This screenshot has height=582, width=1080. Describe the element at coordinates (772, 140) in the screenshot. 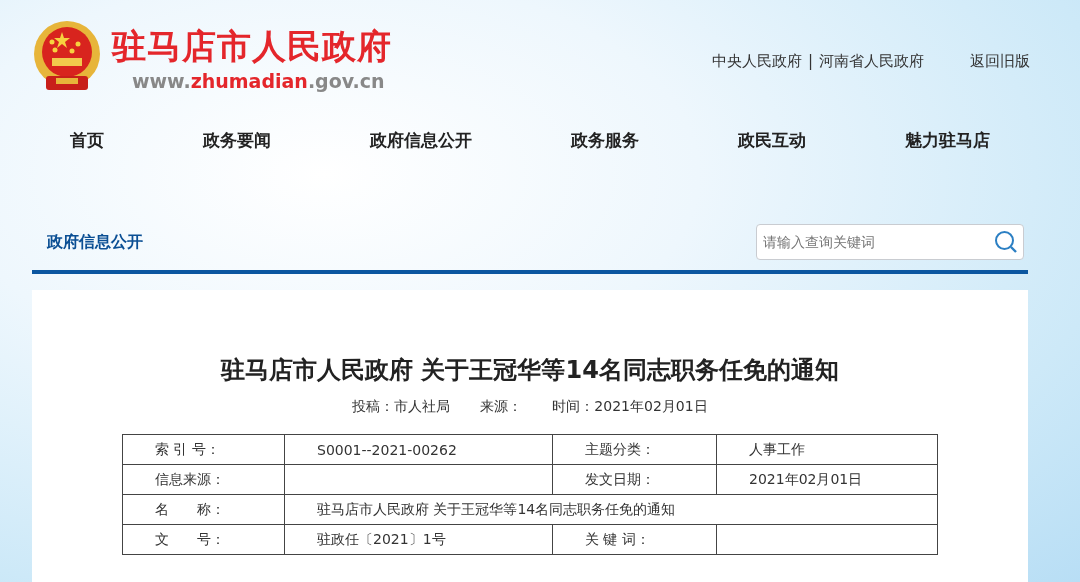

I see `nav-item: 政民互动` at that location.